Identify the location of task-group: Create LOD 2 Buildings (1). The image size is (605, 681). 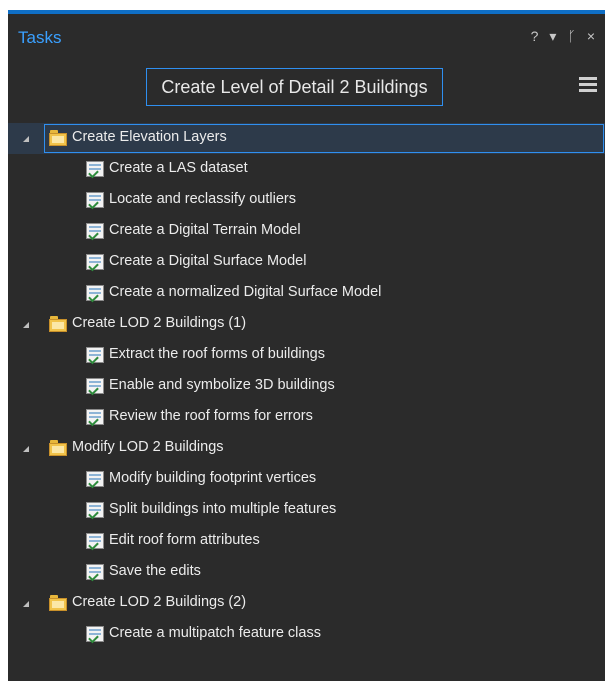
(306, 324).